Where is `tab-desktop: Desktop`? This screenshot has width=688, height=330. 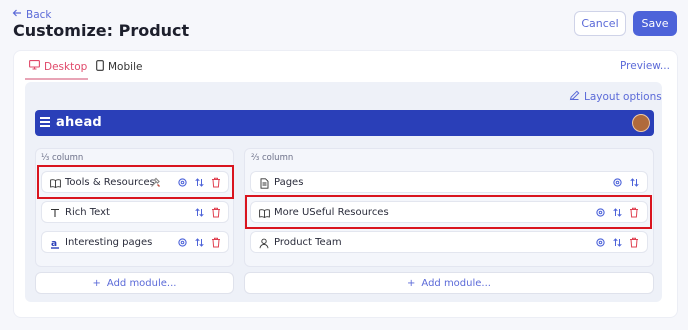 tab-desktop: Desktop is located at coordinates (58, 66).